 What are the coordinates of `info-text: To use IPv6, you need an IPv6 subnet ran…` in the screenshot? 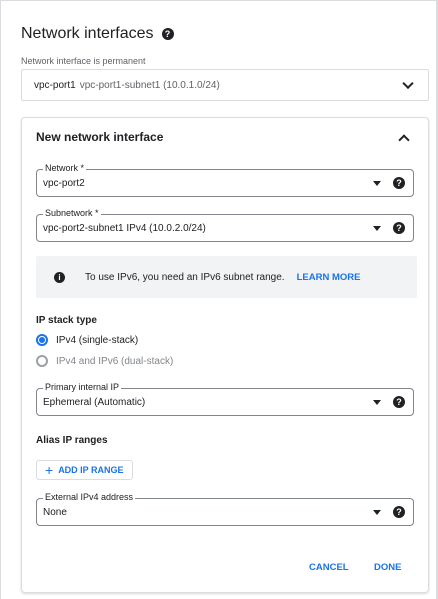 It's located at (185, 277).